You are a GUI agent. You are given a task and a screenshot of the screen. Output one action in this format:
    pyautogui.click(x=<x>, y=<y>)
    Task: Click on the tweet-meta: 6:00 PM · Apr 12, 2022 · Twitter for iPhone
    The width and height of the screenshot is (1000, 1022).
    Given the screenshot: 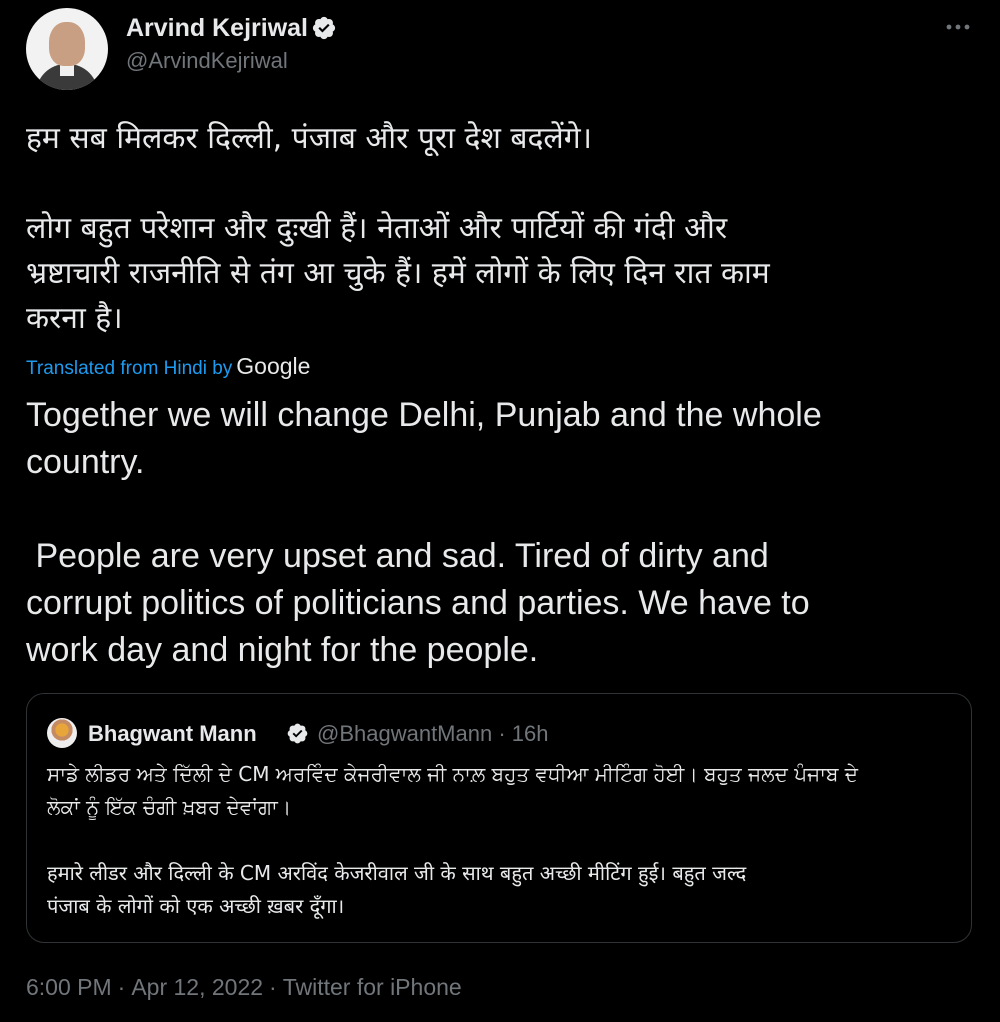 What is the action you would take?
    pyautogui.click(x=244, y=987)
    